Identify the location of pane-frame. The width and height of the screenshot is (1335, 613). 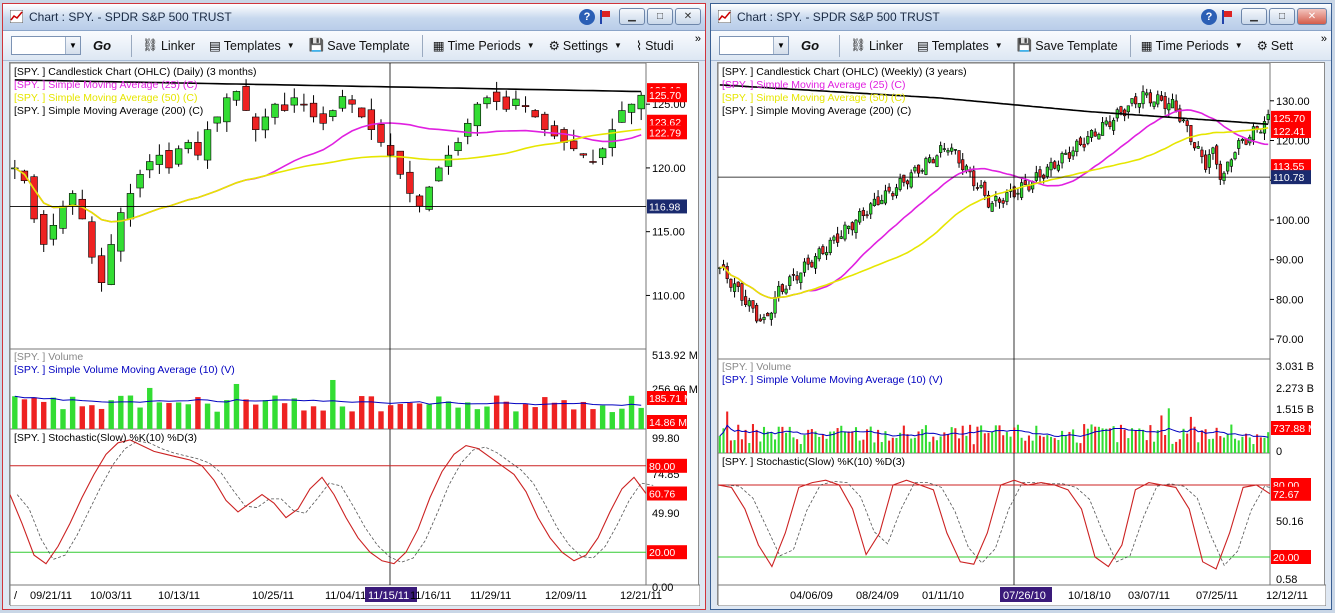
(328, 507).